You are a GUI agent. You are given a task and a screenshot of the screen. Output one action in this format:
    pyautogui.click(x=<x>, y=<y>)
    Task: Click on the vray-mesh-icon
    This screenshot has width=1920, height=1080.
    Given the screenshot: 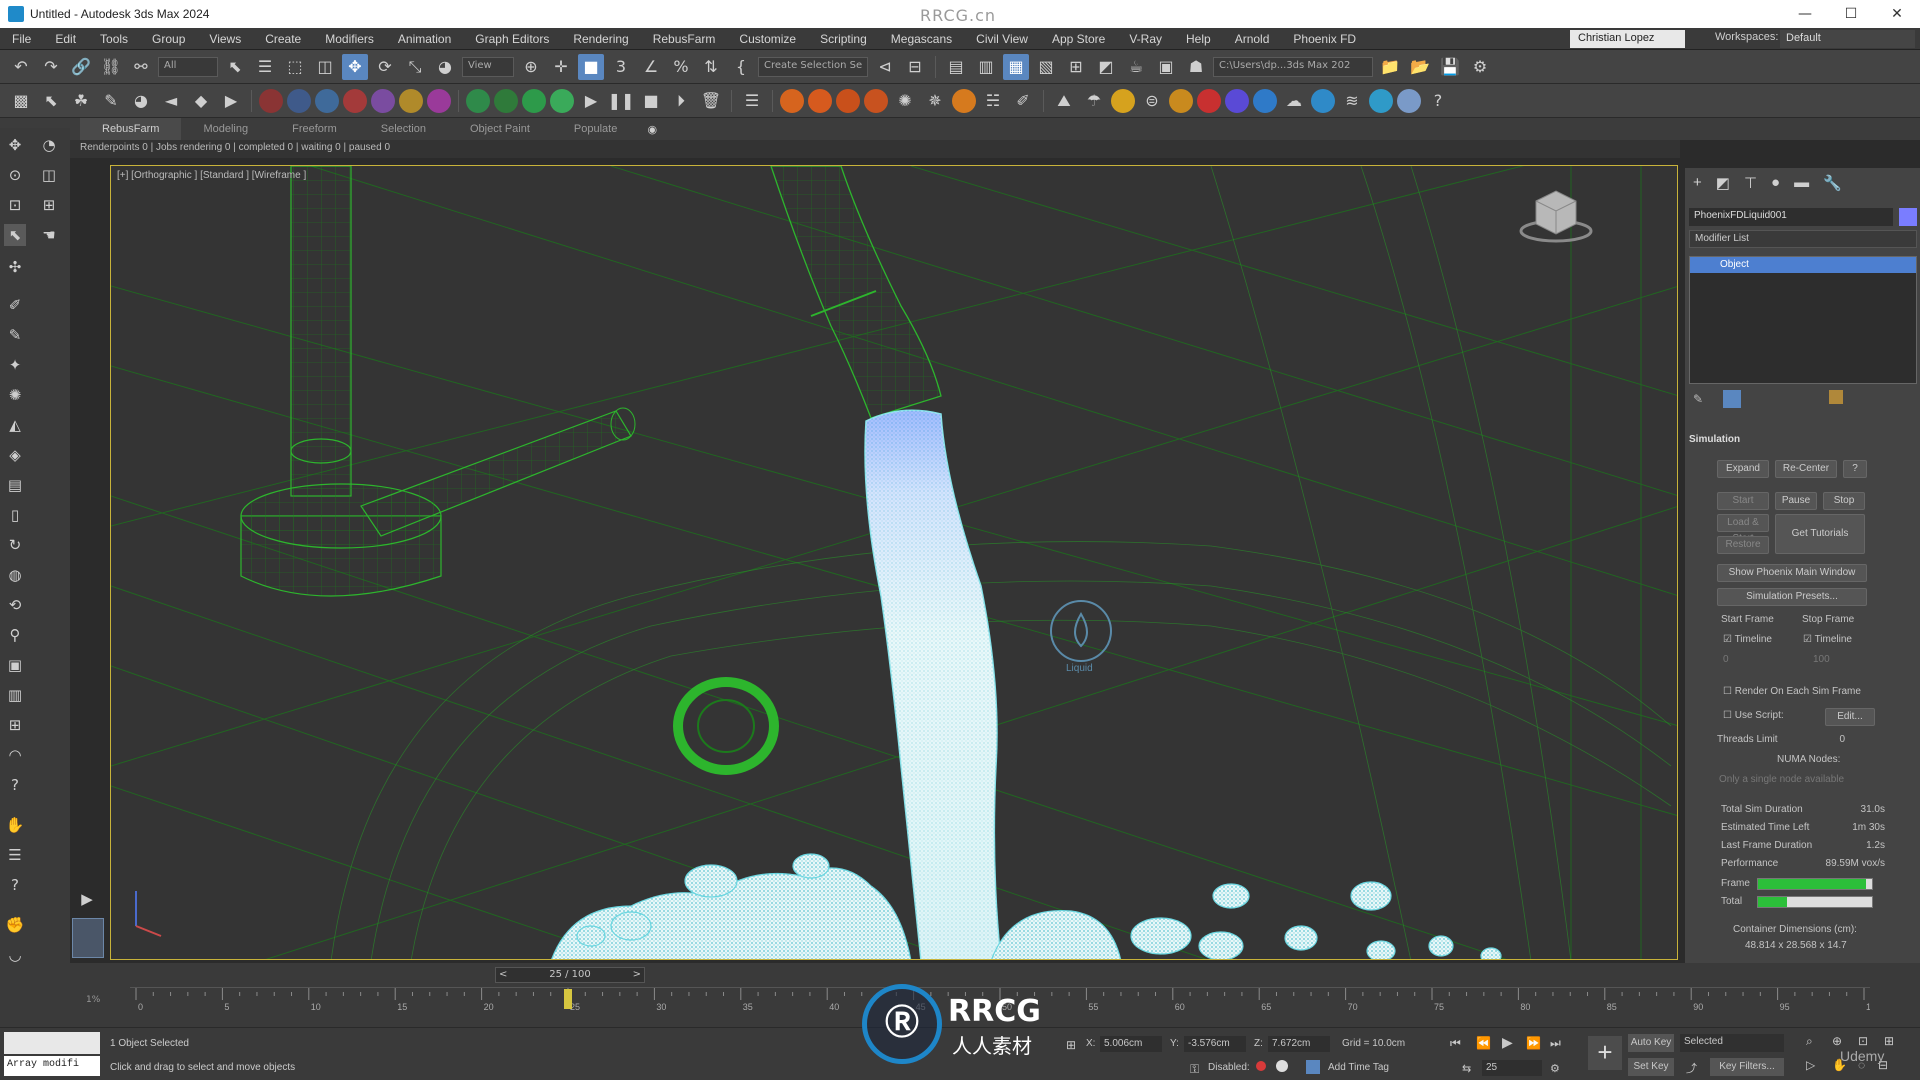 What is the action you would take?
    pyautogui.click(x=534, y=100)
    